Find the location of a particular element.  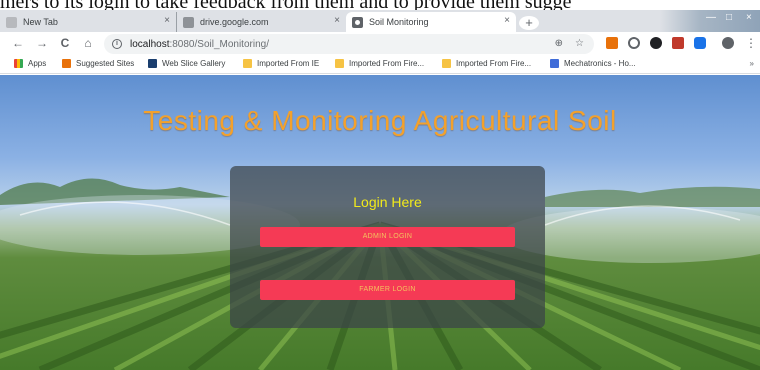

farmer-login-button: FARMER LOGIN is located at coordinates (387, 290).